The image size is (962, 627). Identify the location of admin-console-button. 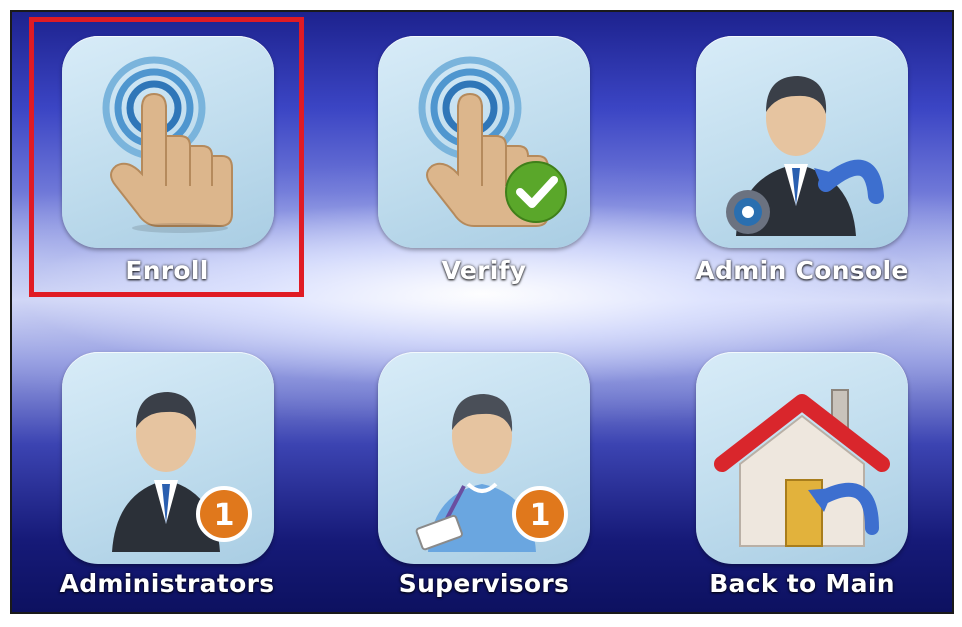
(802, 142).